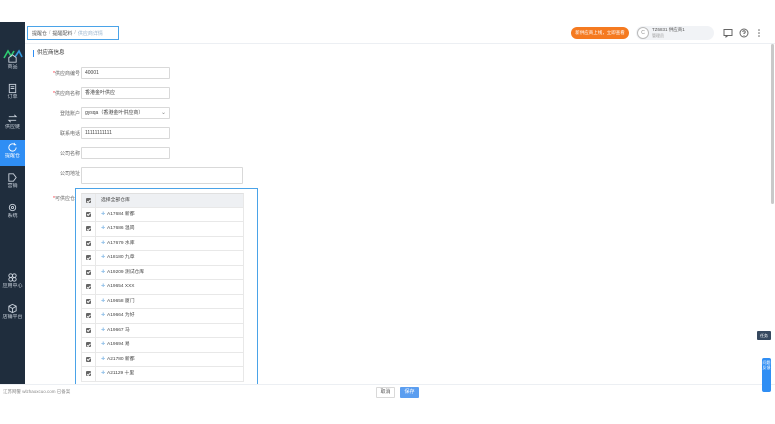 The image size is (775, 424). Describe the element at coordinates (759, 33) in the screenshot. I see `more-vertical-icon` at that location.